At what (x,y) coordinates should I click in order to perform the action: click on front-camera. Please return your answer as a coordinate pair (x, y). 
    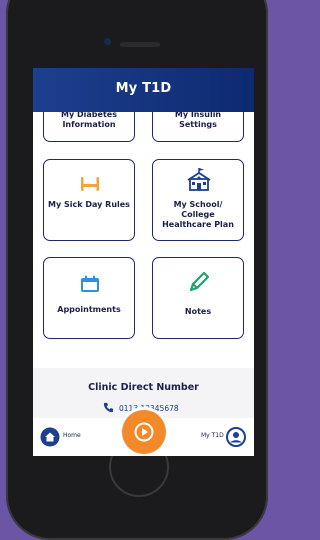
    Looking at the image, I should click on (107, 41).